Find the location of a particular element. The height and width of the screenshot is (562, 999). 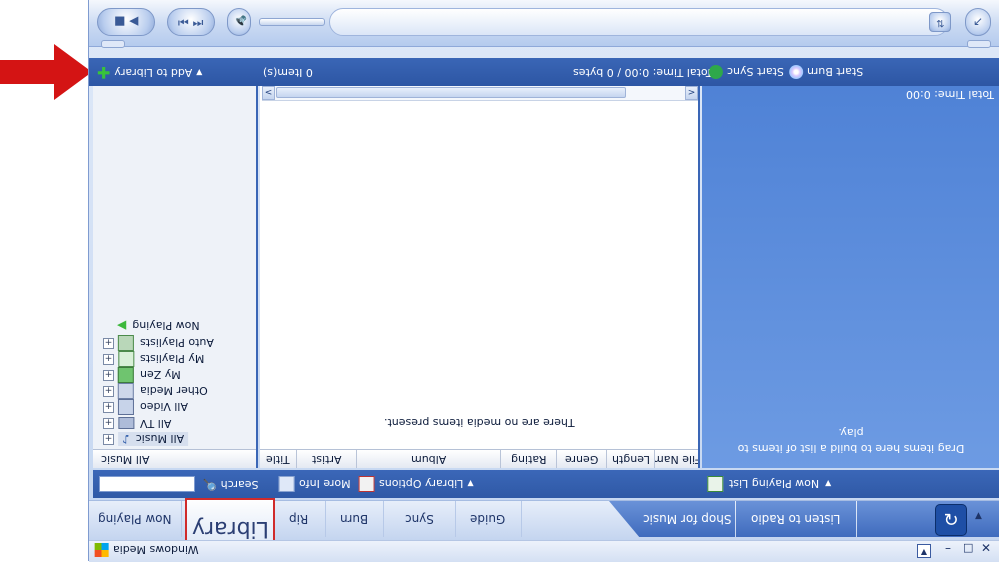

transport-bar: ▶ ■ ⏮ ⏭ 🔈 ⇅ ↗ is located at coordinates (544, 24).